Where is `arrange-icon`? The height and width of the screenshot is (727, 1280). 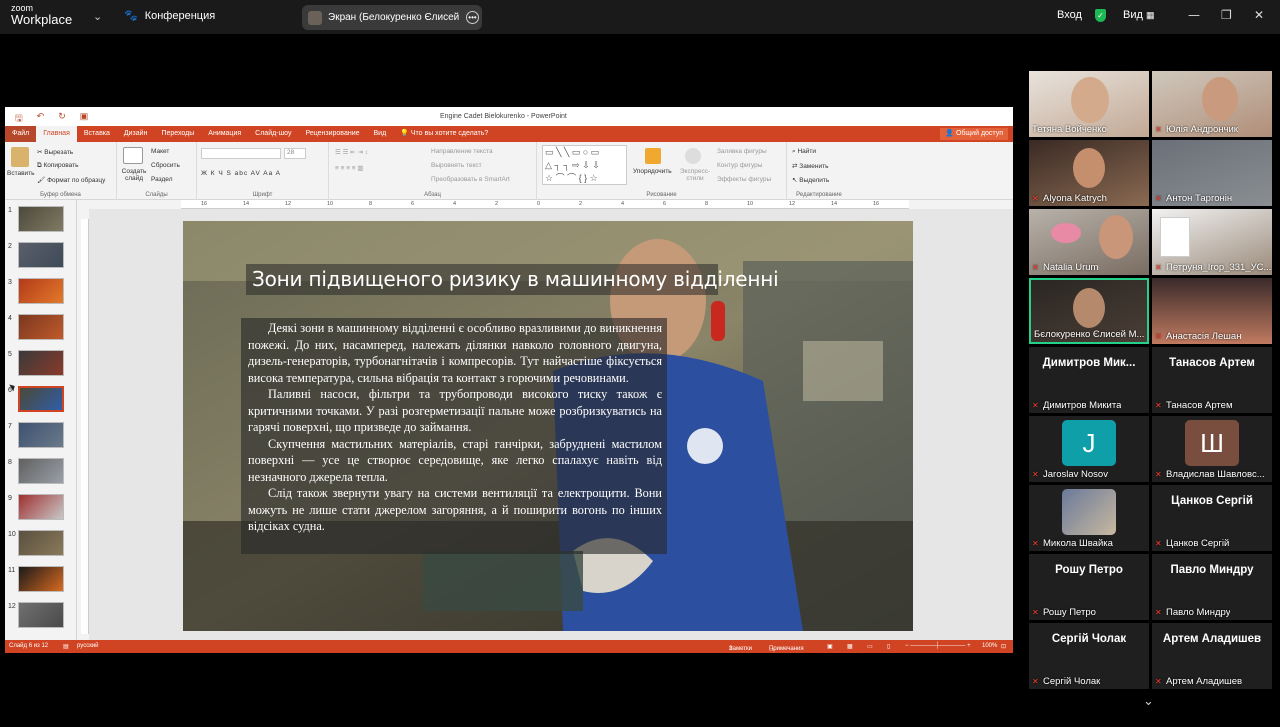 arrange-icon is located at coordinates (653, 156).